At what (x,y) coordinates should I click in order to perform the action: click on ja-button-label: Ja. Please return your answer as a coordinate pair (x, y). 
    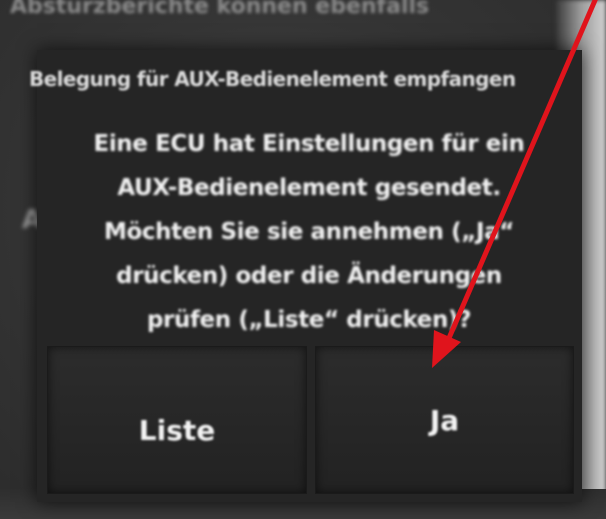
    Looking at the image, I should click on (444, 420).